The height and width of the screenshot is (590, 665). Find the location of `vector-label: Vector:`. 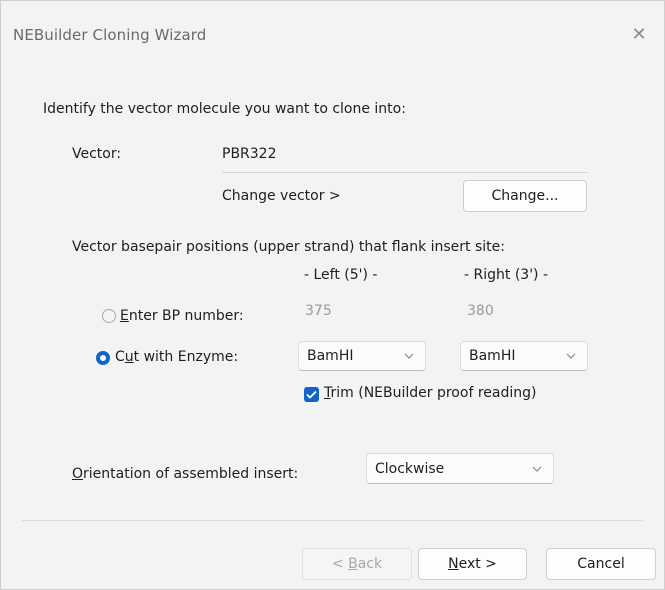

vector-label: Vector: is located at coordinates (97, 154).